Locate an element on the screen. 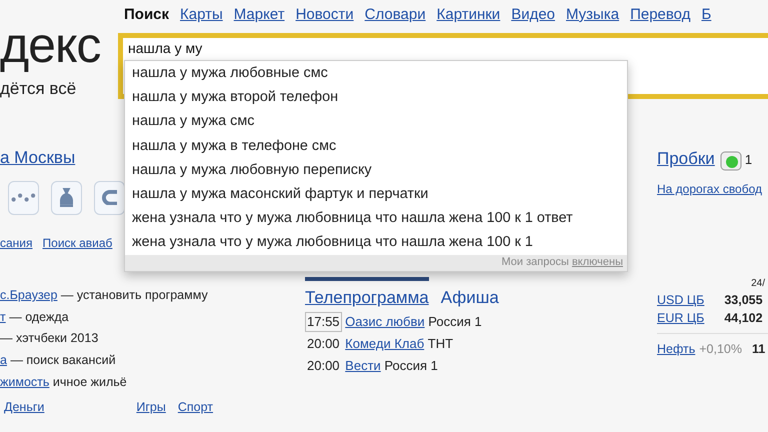 This screenshot has width=768, height=432. rate-value: 33,055 is located at coordinates (743, 300).